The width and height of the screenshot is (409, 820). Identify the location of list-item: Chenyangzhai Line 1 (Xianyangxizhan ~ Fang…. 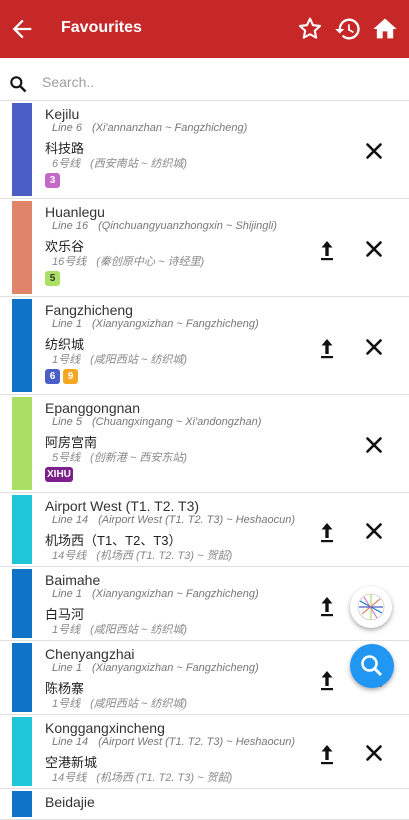
(204, 678).